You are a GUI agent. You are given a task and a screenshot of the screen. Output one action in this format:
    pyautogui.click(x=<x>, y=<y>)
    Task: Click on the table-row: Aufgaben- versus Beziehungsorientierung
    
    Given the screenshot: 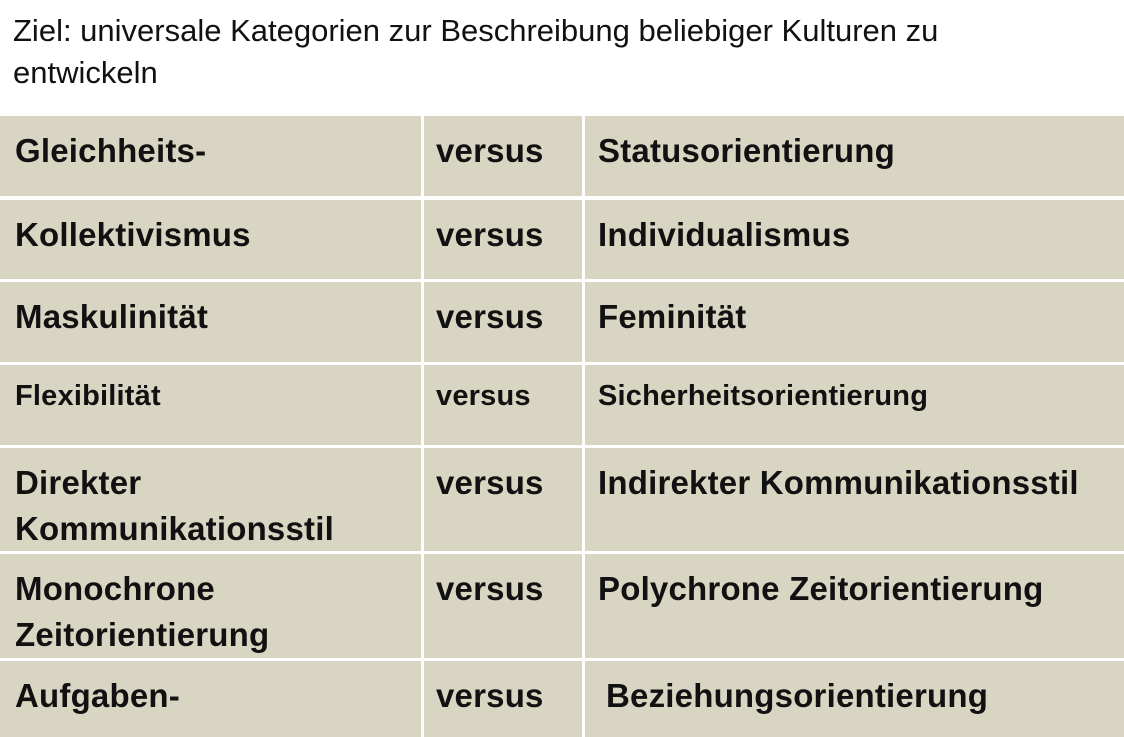 What is the action you would take?
    pyautogui.click(x=562, y=699)
    